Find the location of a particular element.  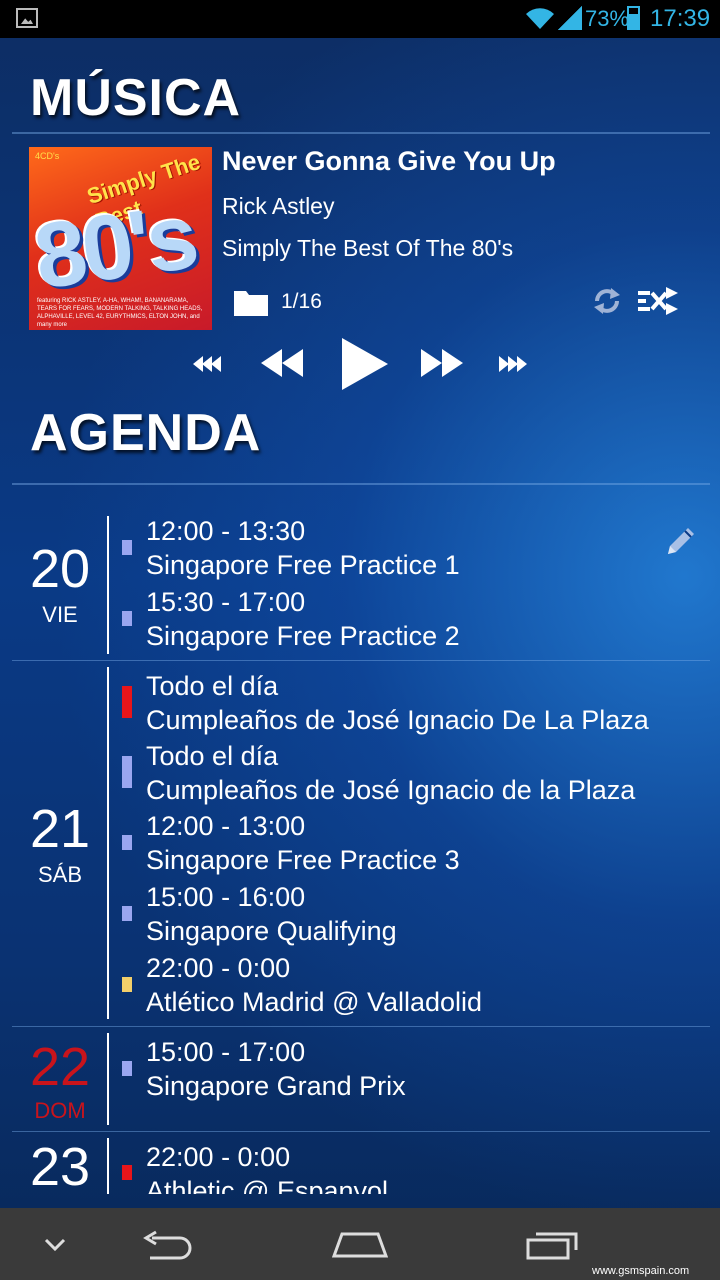

day-number: 23 is located at coordinates (60, 1165).